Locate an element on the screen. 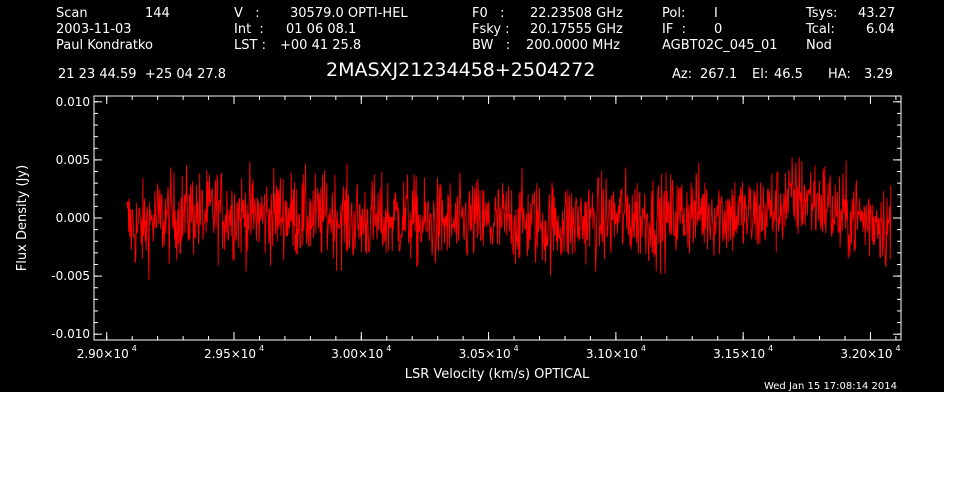  y-tick-label: -0.010 is located at coordinates (70, 334).